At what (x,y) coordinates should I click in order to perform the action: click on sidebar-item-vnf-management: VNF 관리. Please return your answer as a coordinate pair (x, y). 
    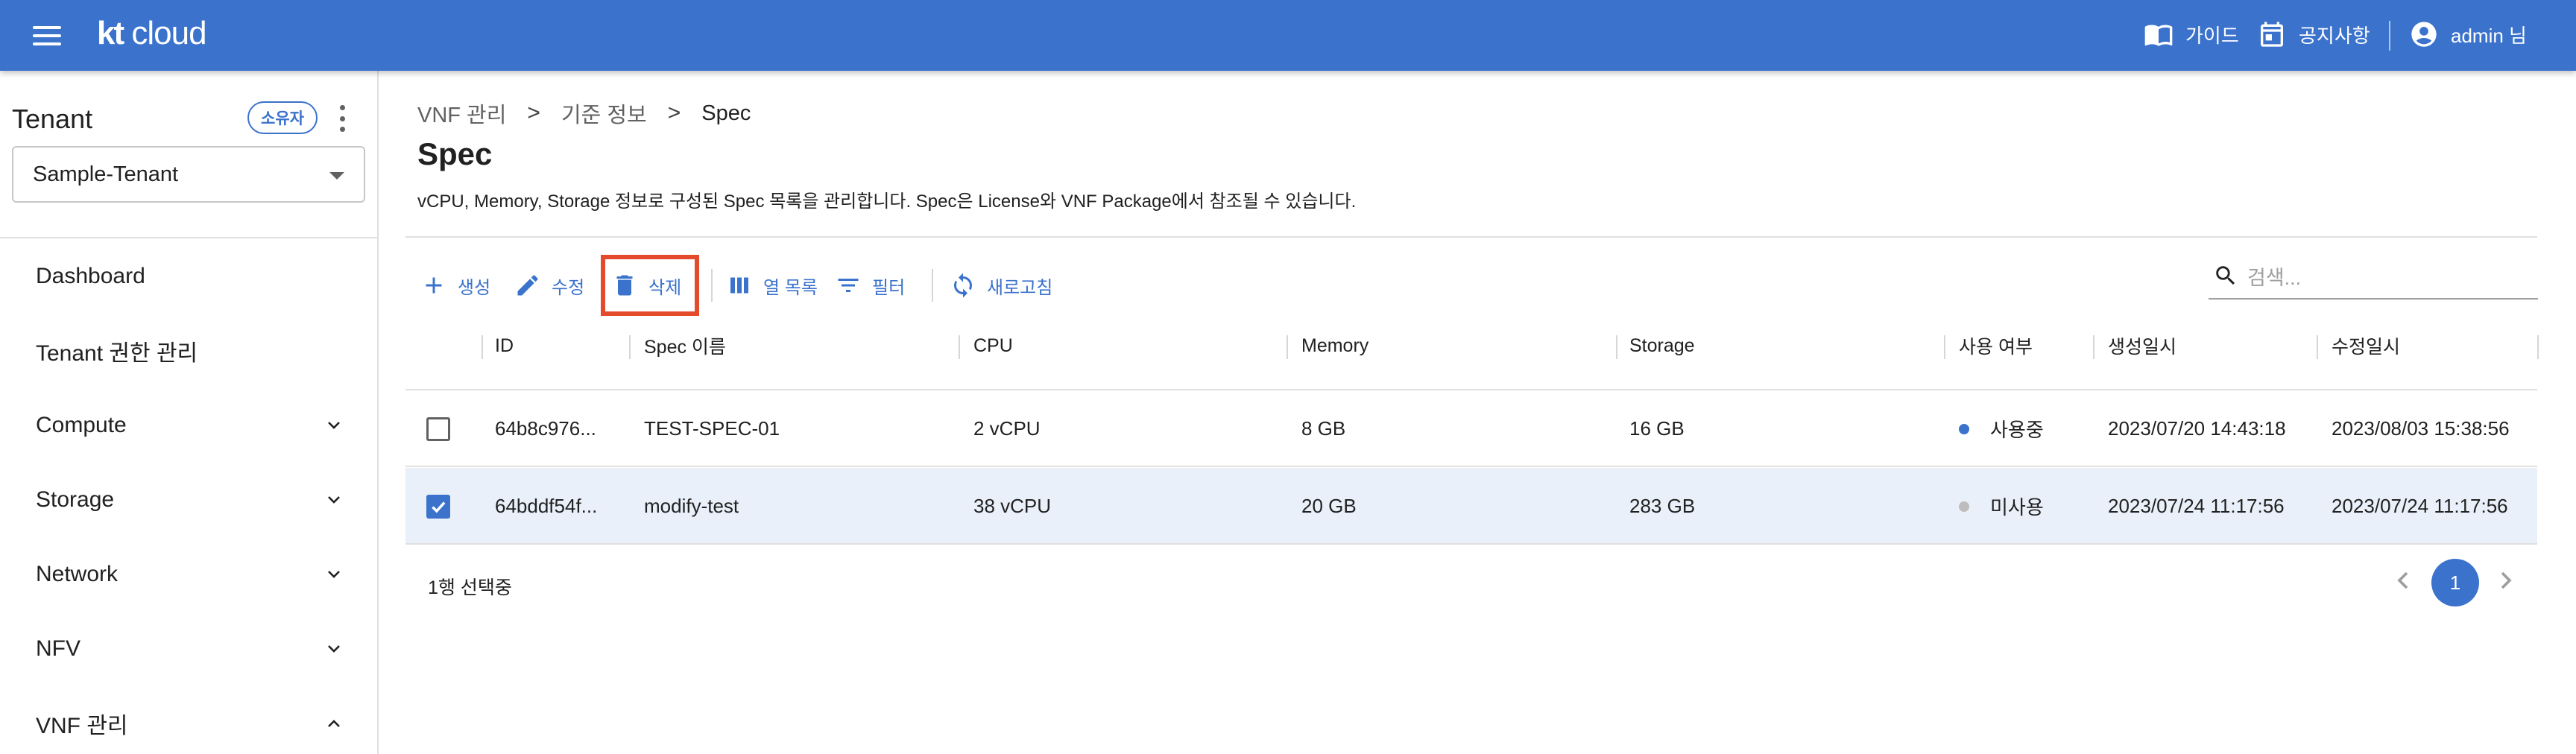
    Looking at the image, I should click on (188, 723).